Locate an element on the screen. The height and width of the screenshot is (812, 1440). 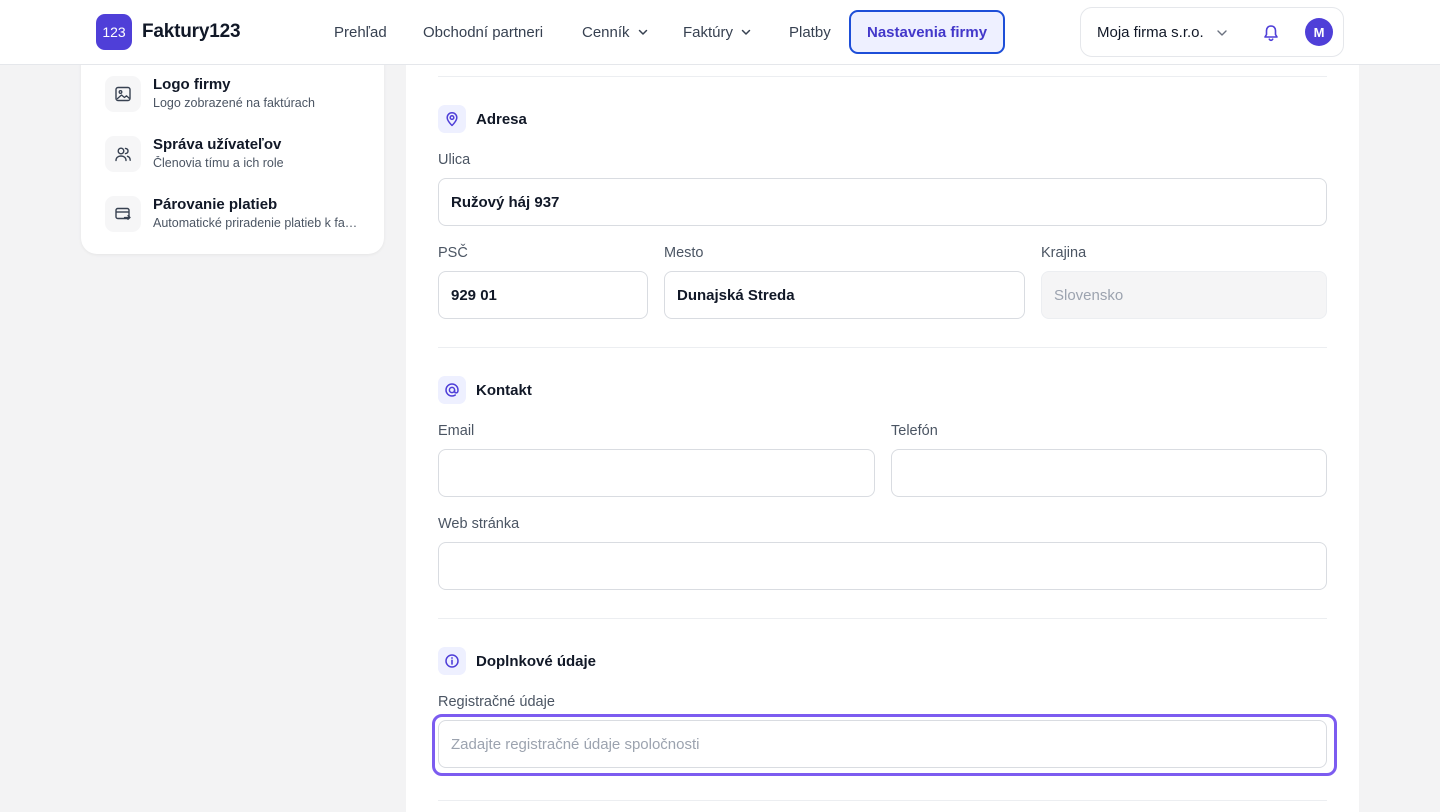
sidebar-item-title: Párovanie platieb is located at coordinates (215, 204).